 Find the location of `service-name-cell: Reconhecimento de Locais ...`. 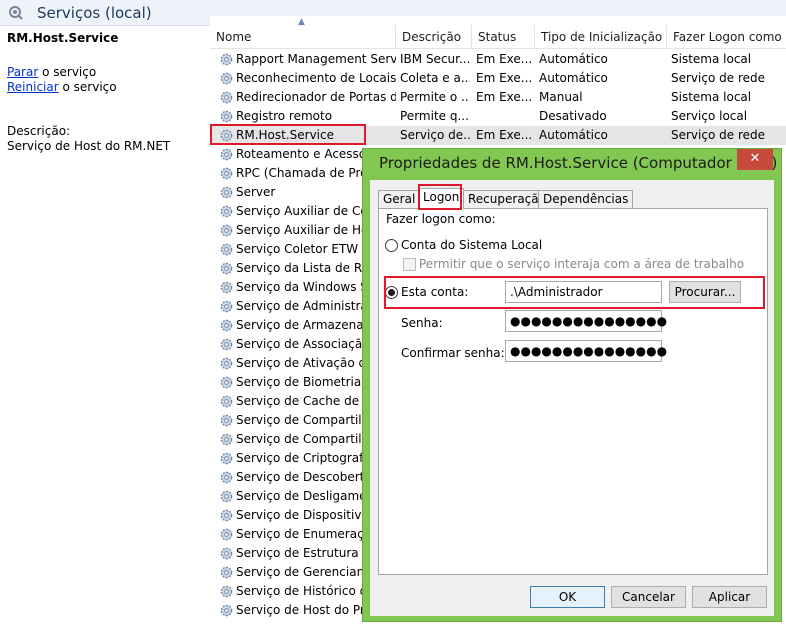

service-name-cell: Reconhecimento de Locais ... is located at coordinates (316, 78).